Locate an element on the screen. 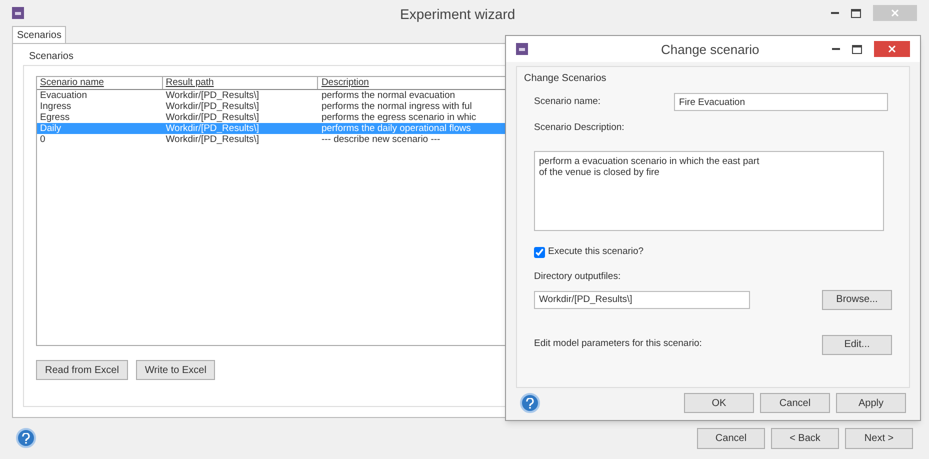 Image resolution: width=929 pixels, height=459 pixels. table-cell-text: performs the egress scenario in whic is located at coordinates (399, 117).